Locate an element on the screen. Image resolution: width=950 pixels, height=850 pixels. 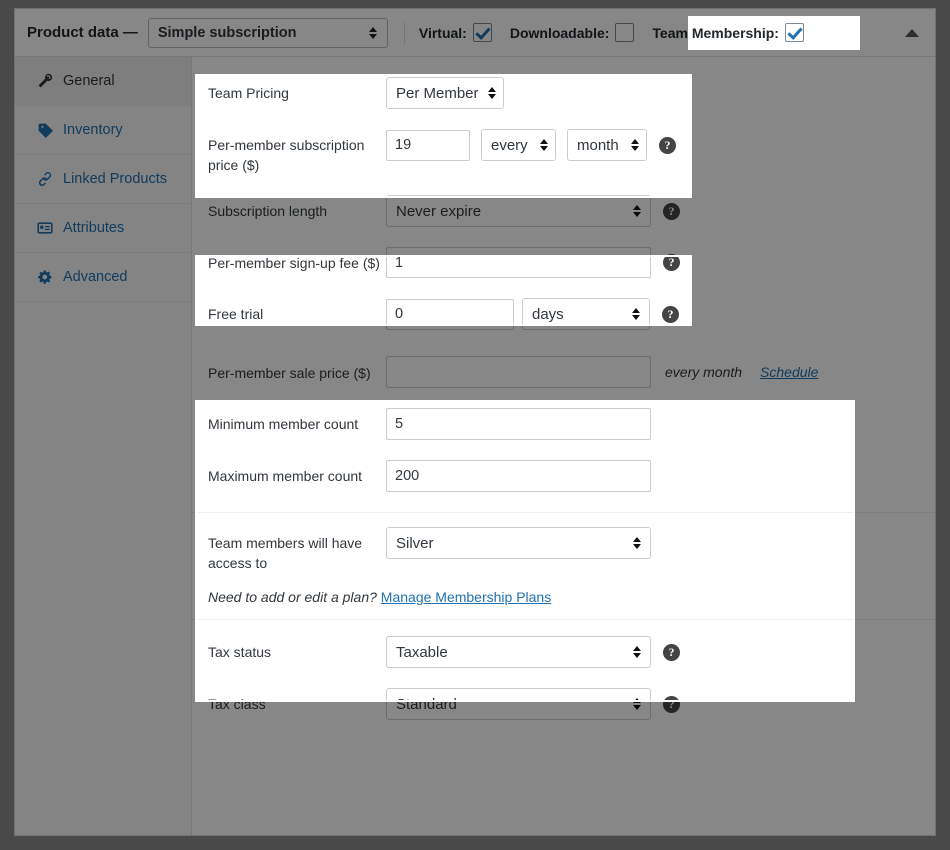
billing-period-select: month is located at coordinates (607, 145).